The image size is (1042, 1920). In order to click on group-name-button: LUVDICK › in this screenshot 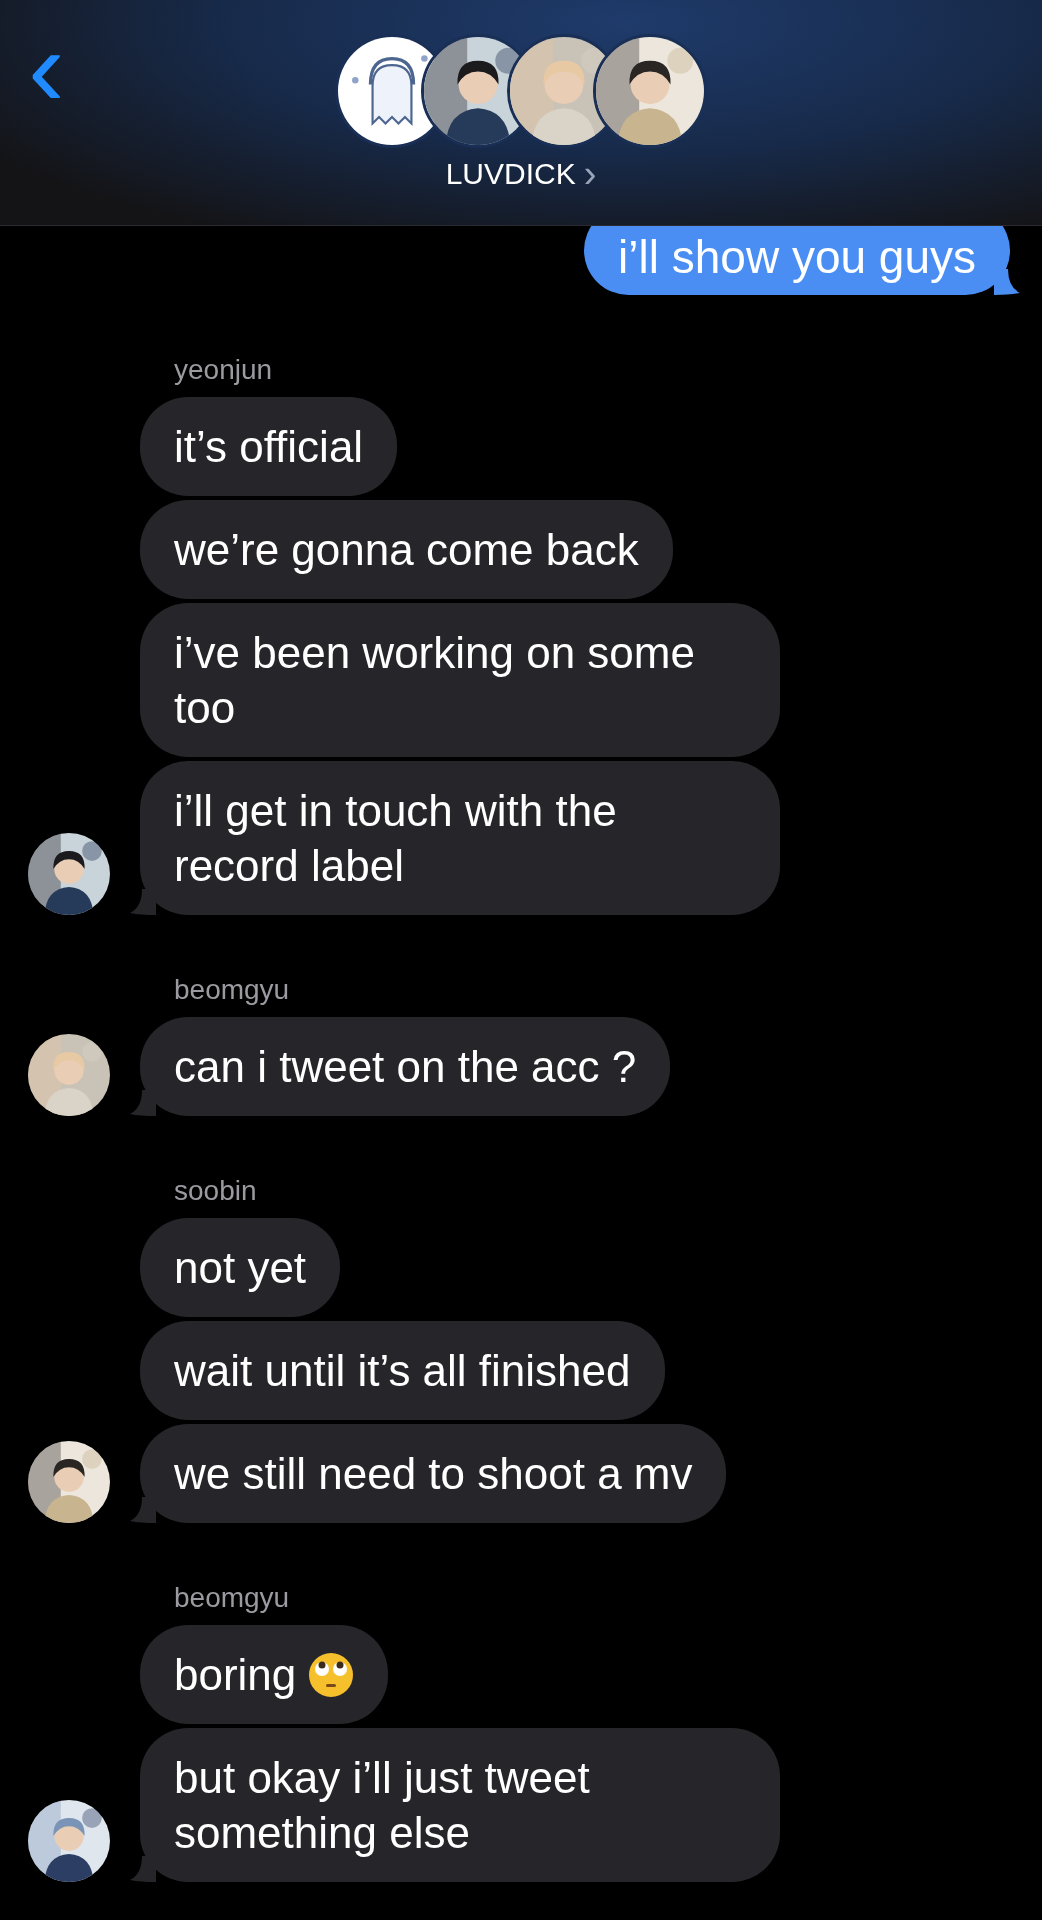, I will do `click(521, 174)`.